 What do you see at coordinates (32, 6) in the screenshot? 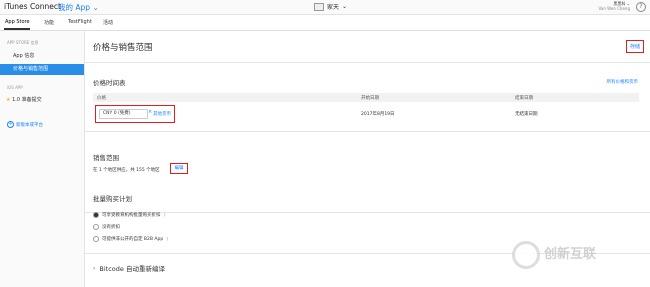
I see `itunes-connect-logo: iTunes Connect` at bounding box center [32, 6].